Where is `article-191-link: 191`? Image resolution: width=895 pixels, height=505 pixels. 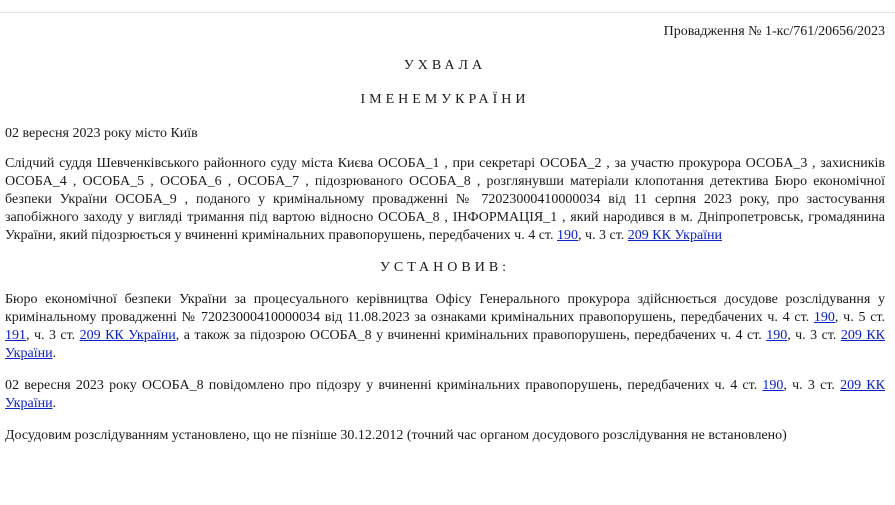 article-191-link: 191 is located at coordinates (15, 335).